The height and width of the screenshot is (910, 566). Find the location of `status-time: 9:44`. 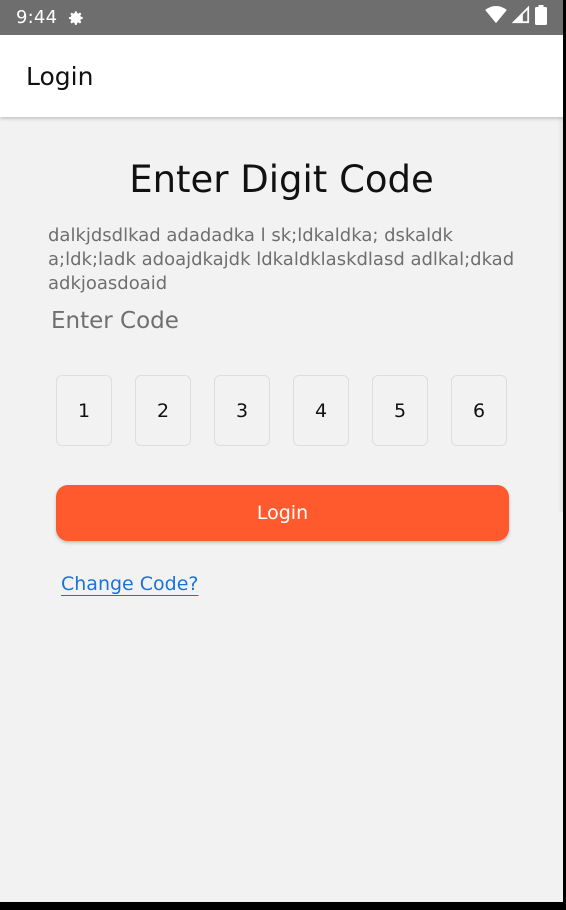

status-time: 9:44 is located at coordinates (37, 17).